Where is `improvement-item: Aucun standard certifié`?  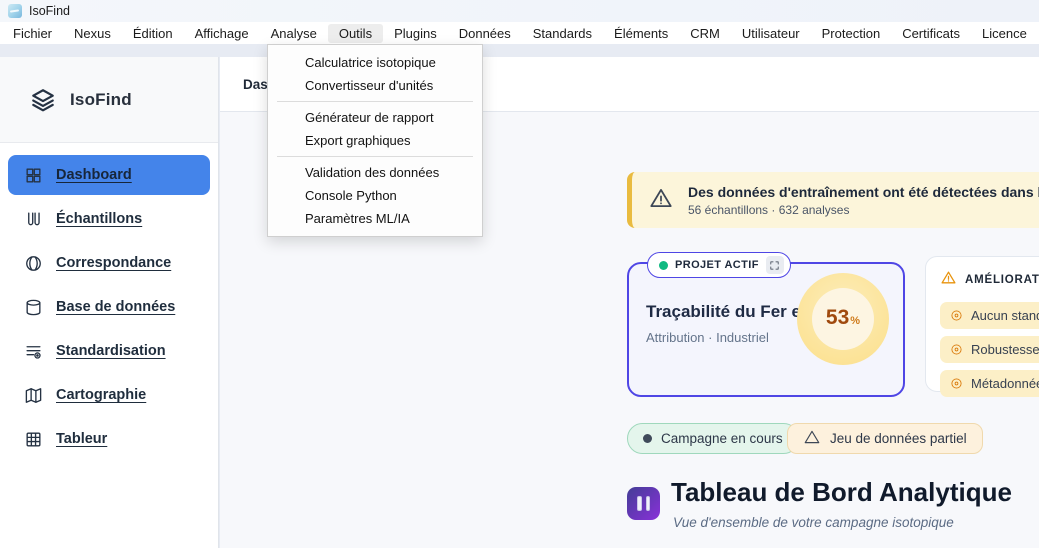 improvement-item: Aucun standard certifié is located at coordinates (989, 315).